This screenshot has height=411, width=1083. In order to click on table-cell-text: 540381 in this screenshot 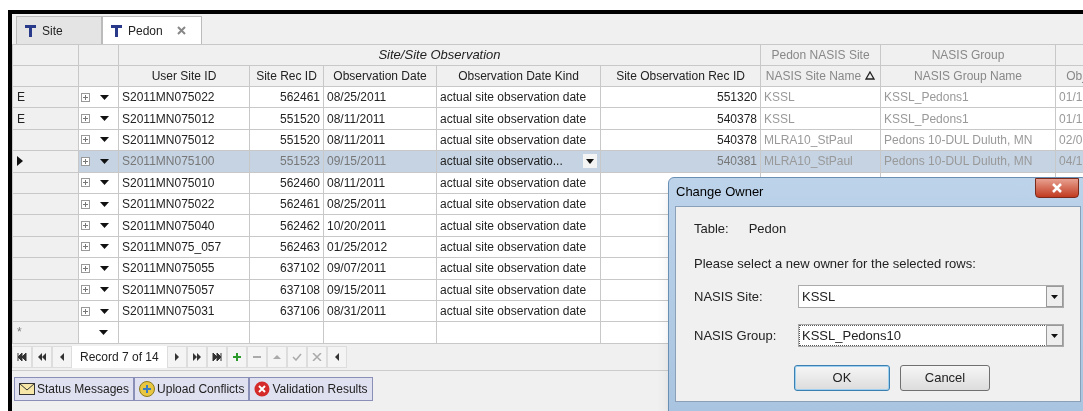, I will do `click(737, 162)`.